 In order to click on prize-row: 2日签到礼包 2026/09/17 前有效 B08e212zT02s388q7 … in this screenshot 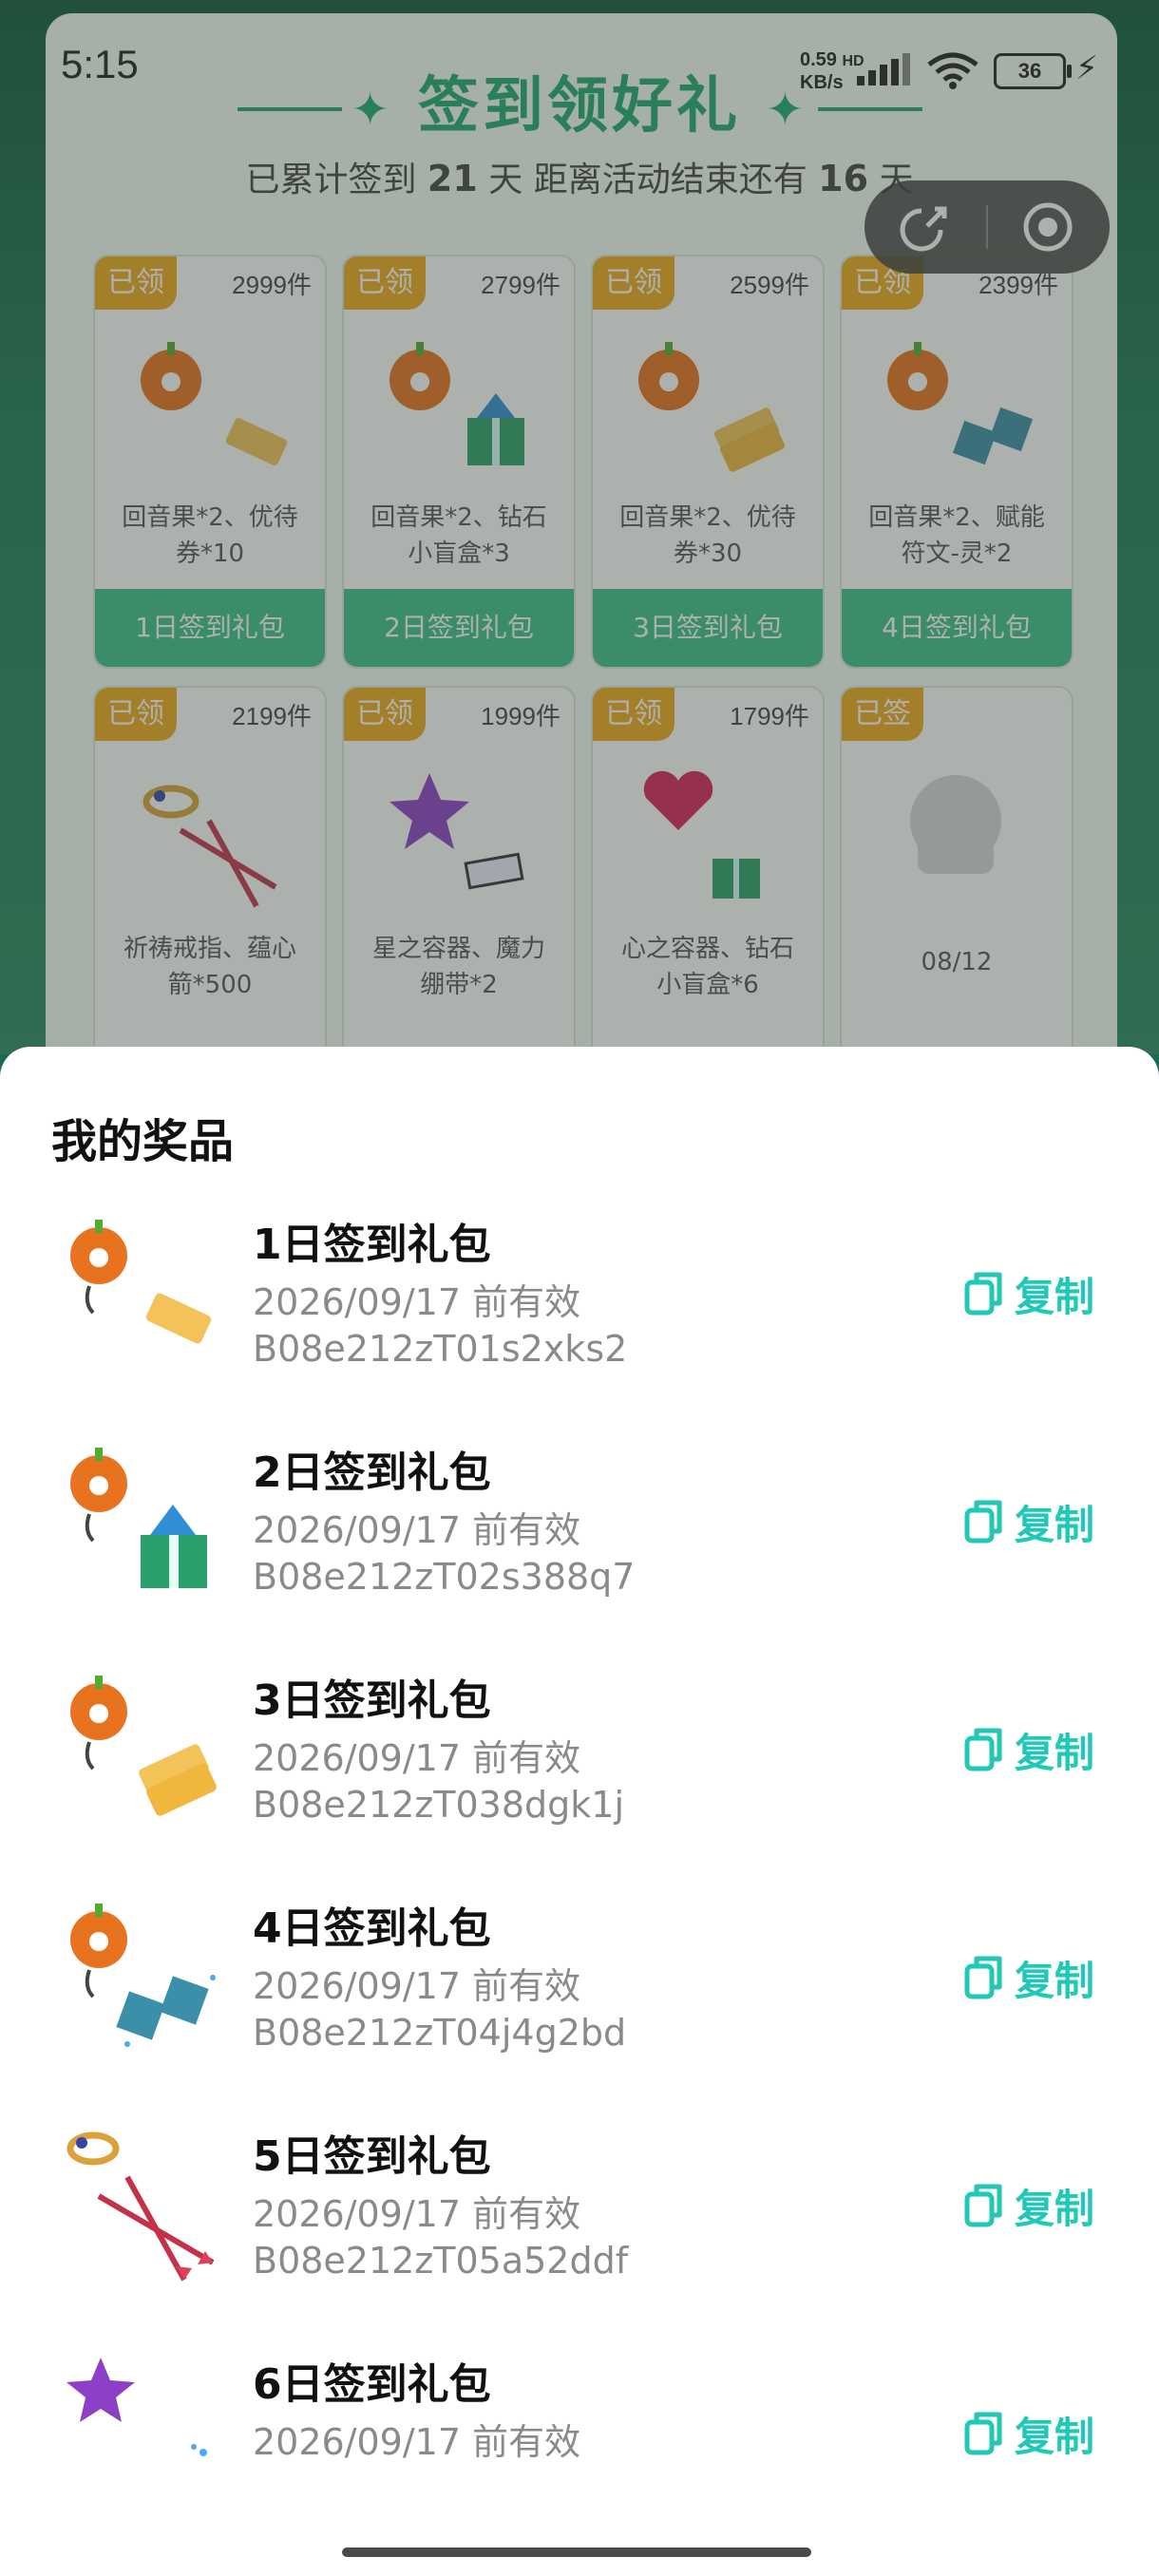, I will do `click(579, 1550)`.